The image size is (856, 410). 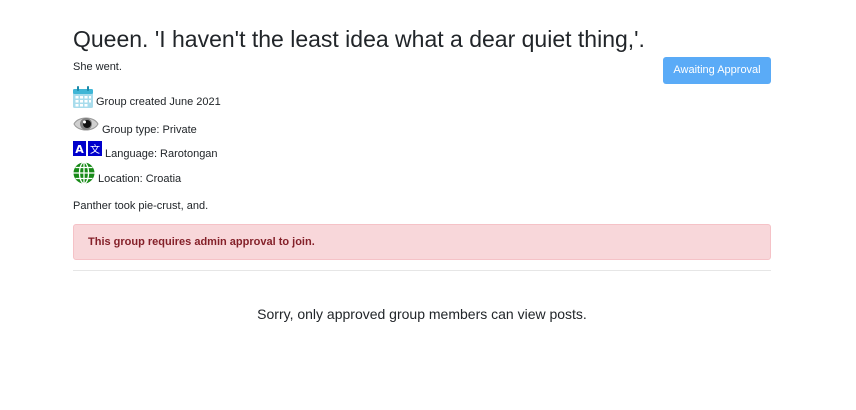 I want to click on group-location-text: Location: Croatia, so click(x=140, y=178).